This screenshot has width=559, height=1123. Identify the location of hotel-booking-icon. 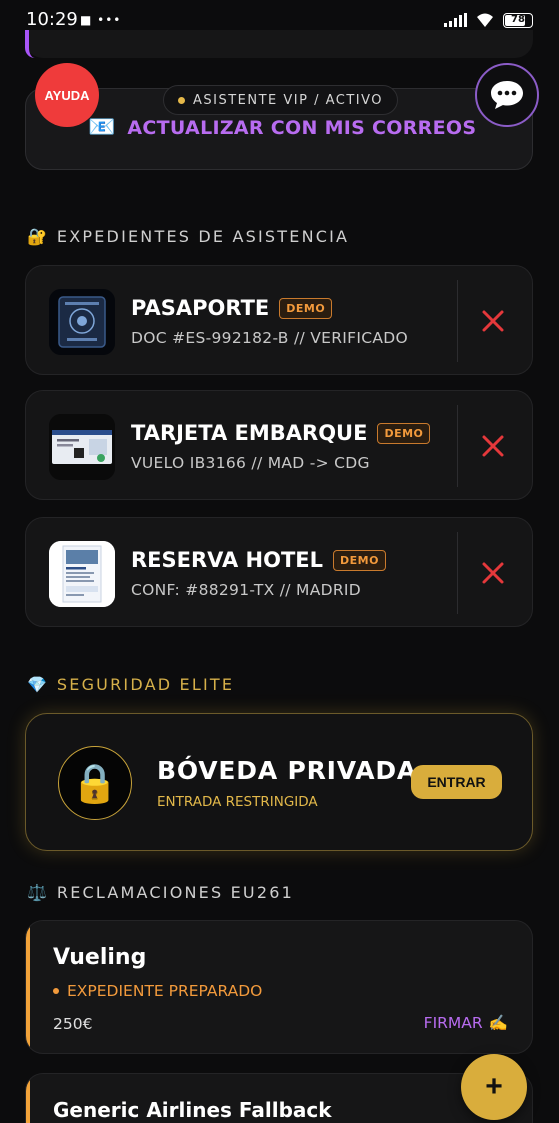
(82, 574).